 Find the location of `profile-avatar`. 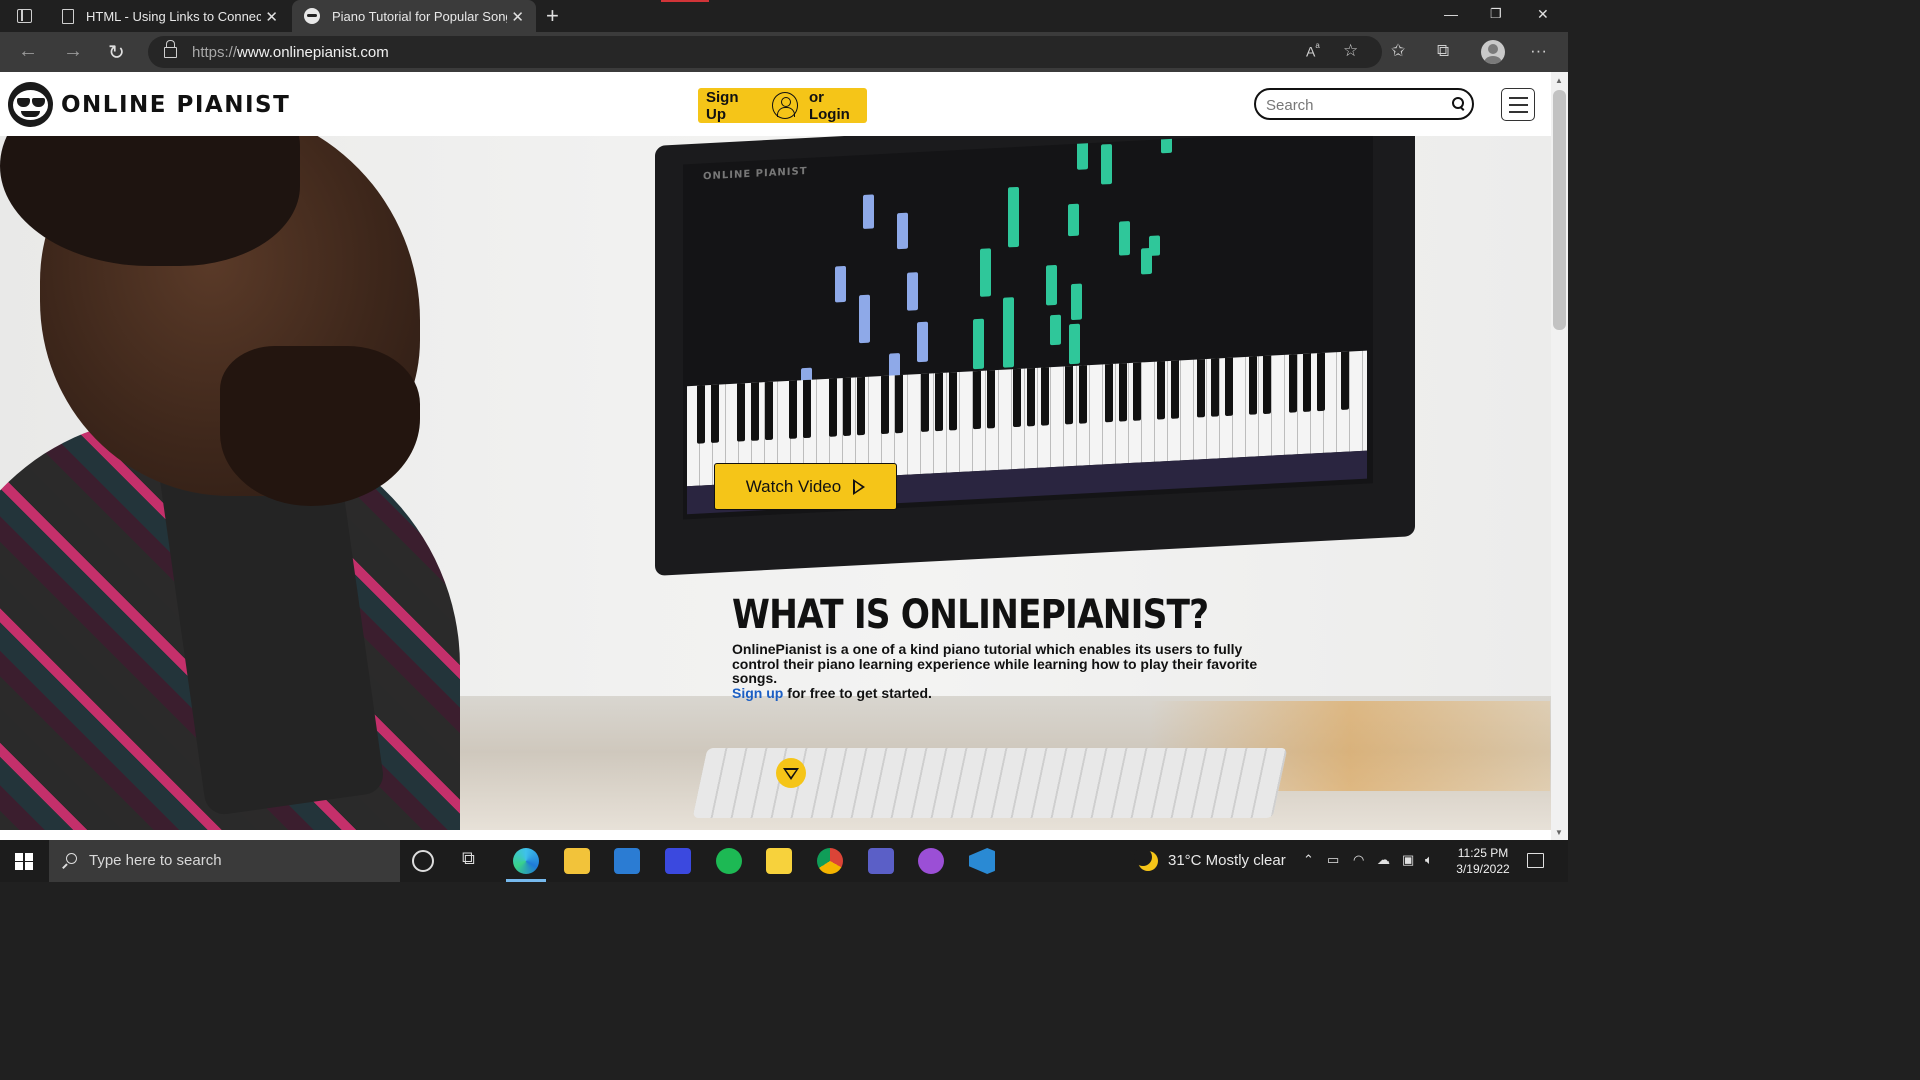

profile-avatar is located at coordinates (1493, 52).